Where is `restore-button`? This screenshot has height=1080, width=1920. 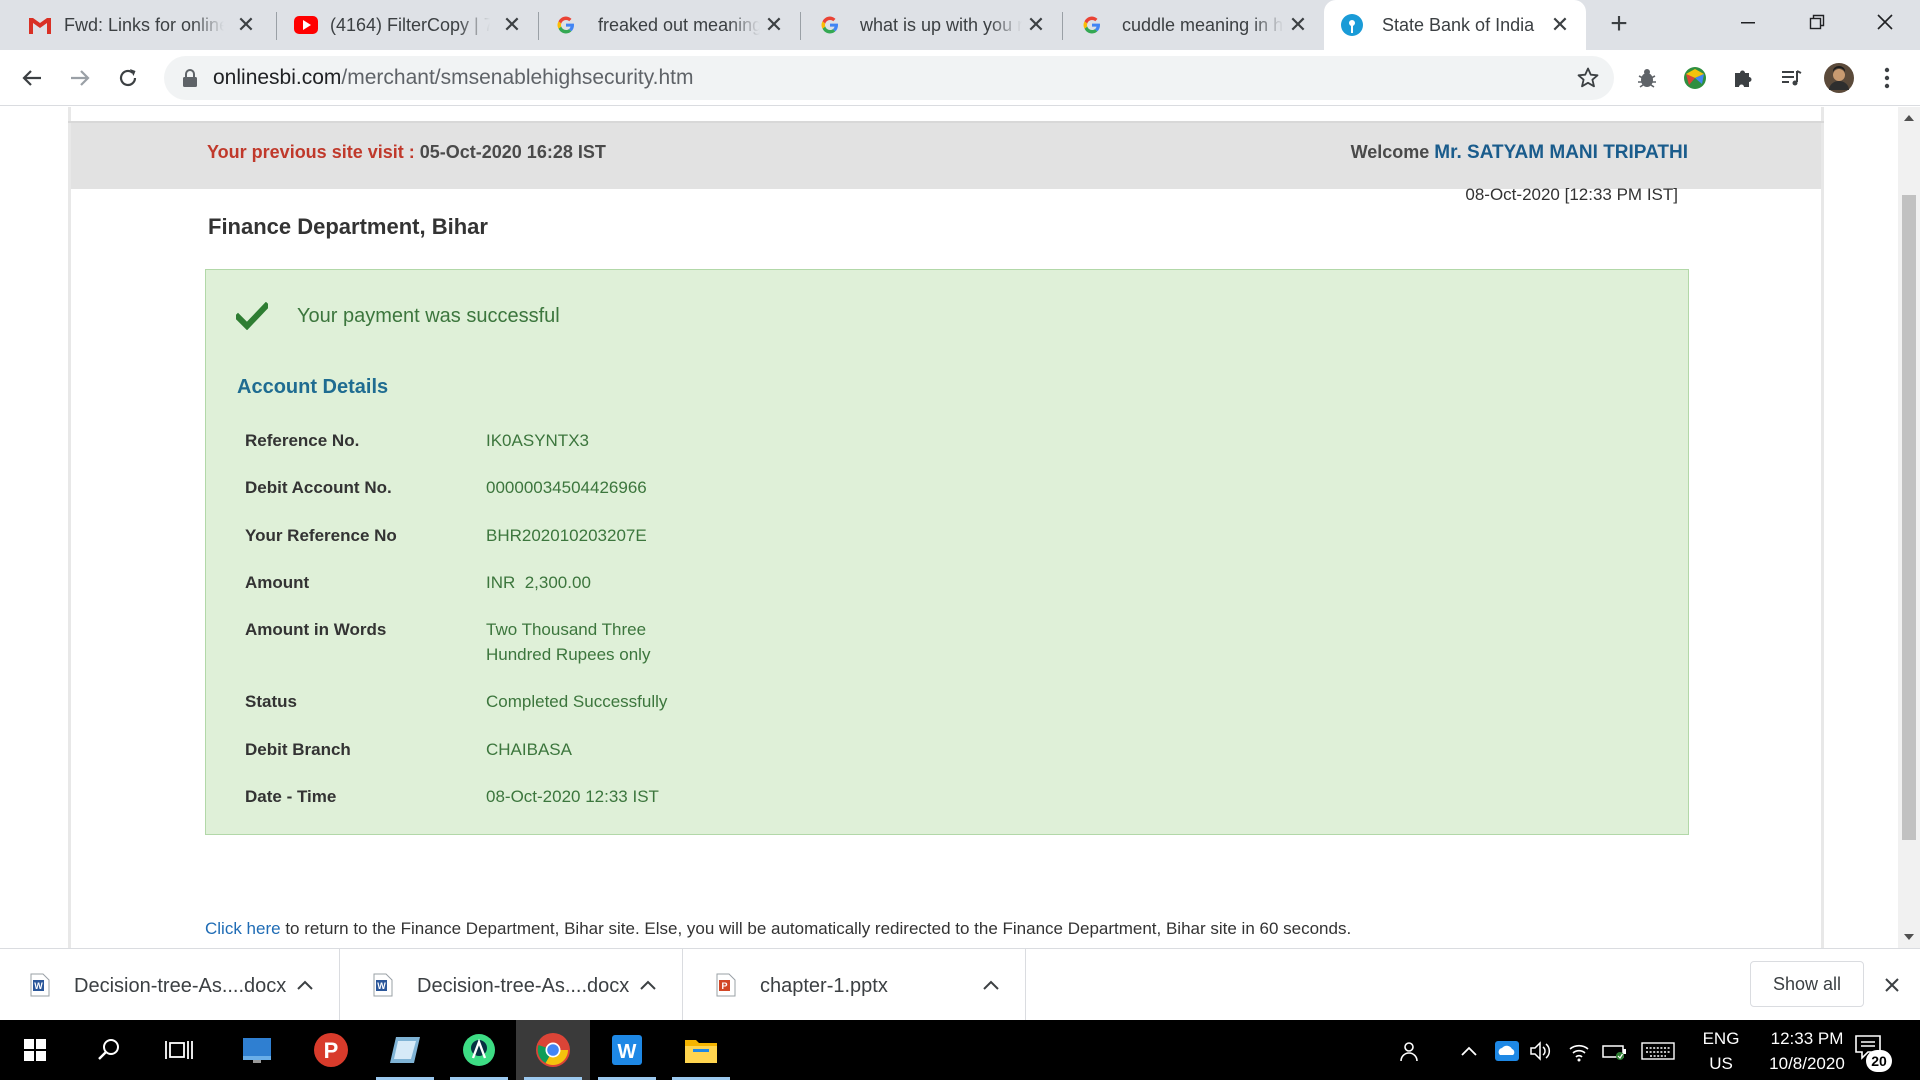 restore-button is located at coordinates (1817, 22).